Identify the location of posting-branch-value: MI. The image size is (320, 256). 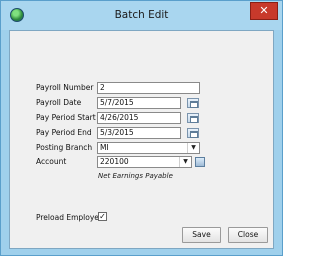
(104, 147).